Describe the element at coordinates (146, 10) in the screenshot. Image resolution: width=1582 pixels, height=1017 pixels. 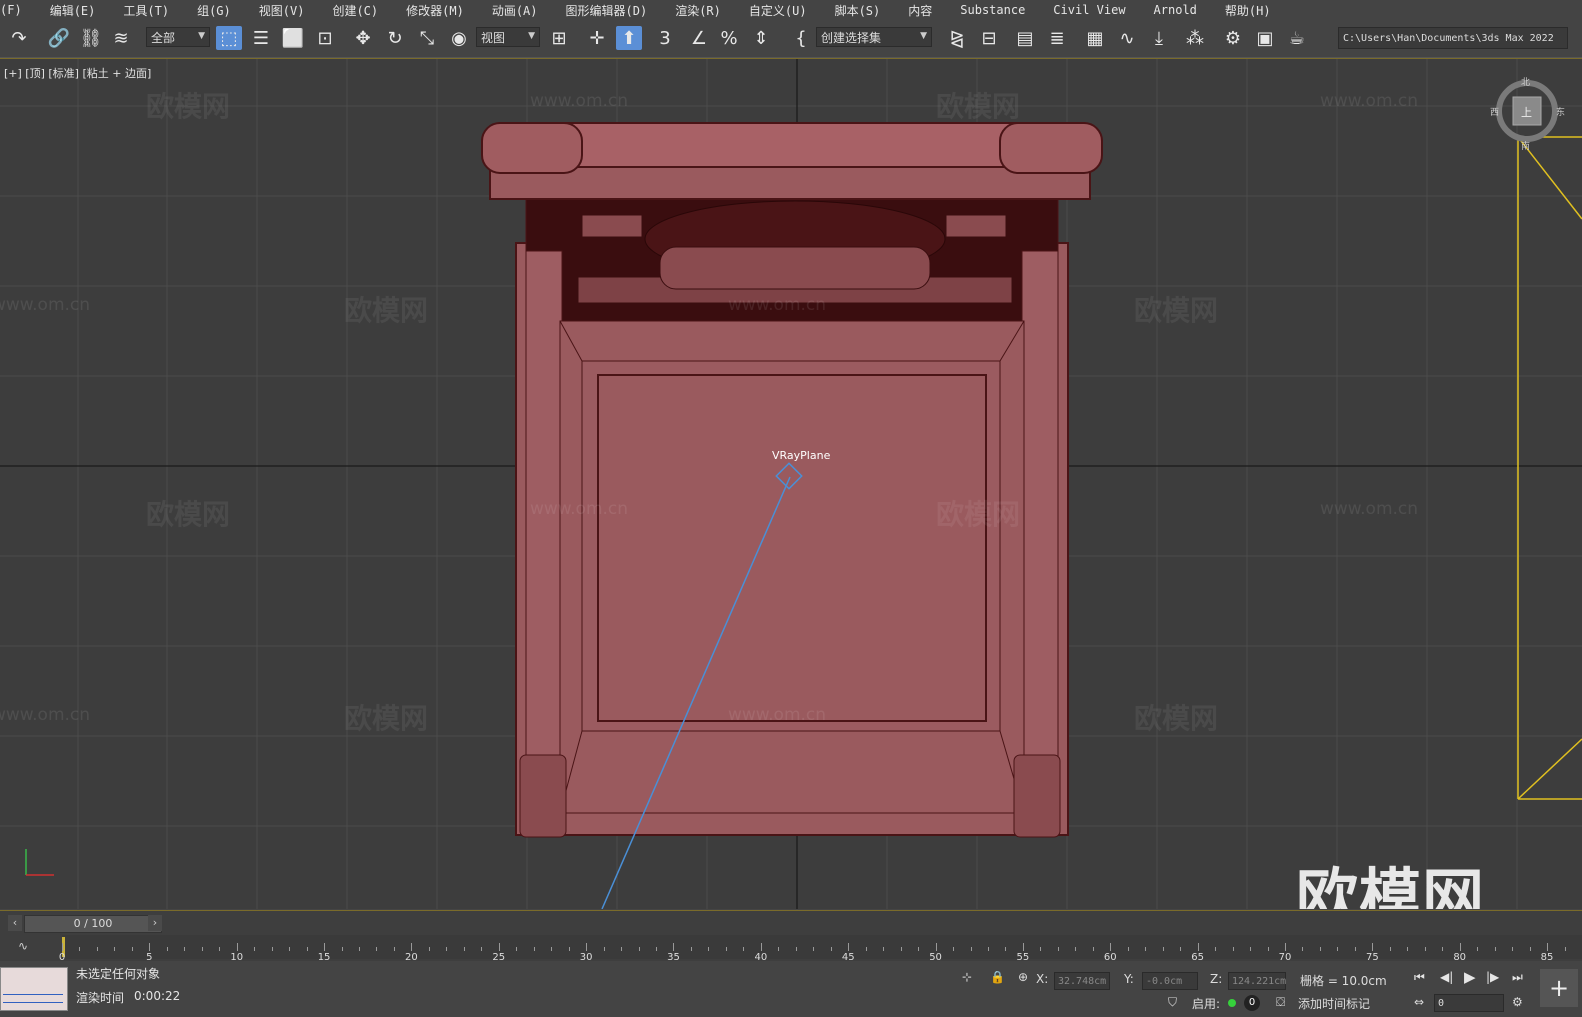
I see `menu-tools: 工具(T)` at that location.